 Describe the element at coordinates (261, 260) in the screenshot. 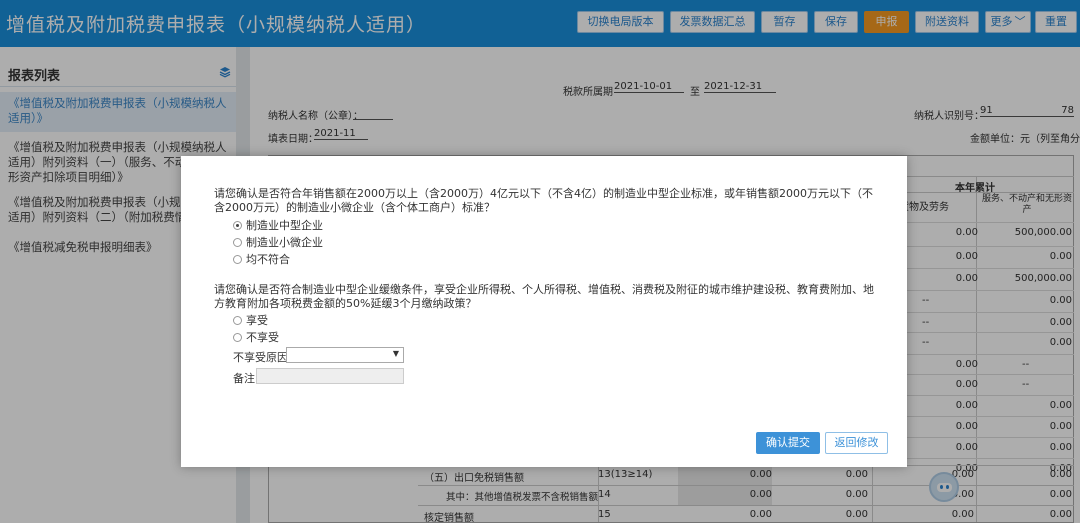

I see `radio-not-qualified: 均不符合` at that location.